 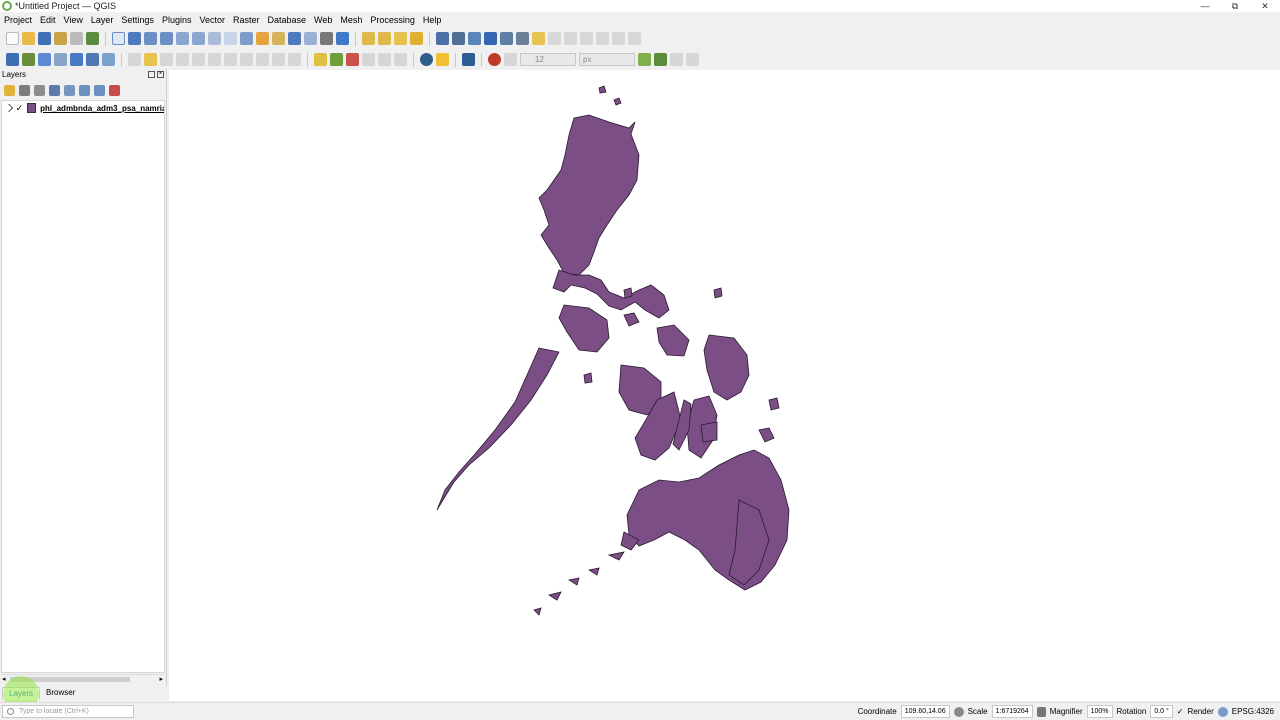 What do you see at coordinates (137, 20) in the screenshot?
I see `menu-settings: Settings` at bounding box center [137, 20].